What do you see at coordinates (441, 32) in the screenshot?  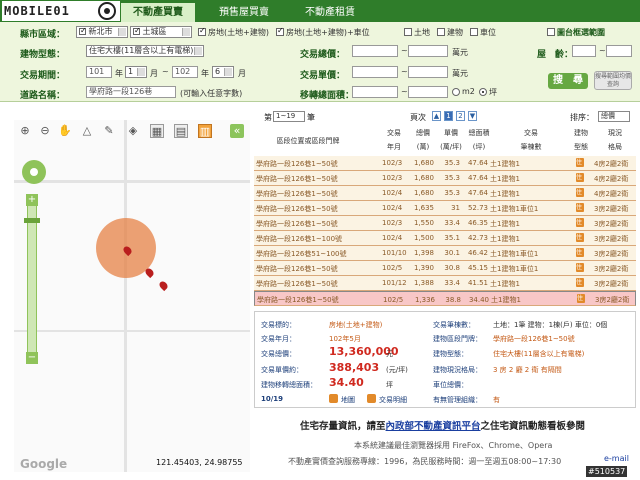 I see `check-building` at bounding box center [441, 32].